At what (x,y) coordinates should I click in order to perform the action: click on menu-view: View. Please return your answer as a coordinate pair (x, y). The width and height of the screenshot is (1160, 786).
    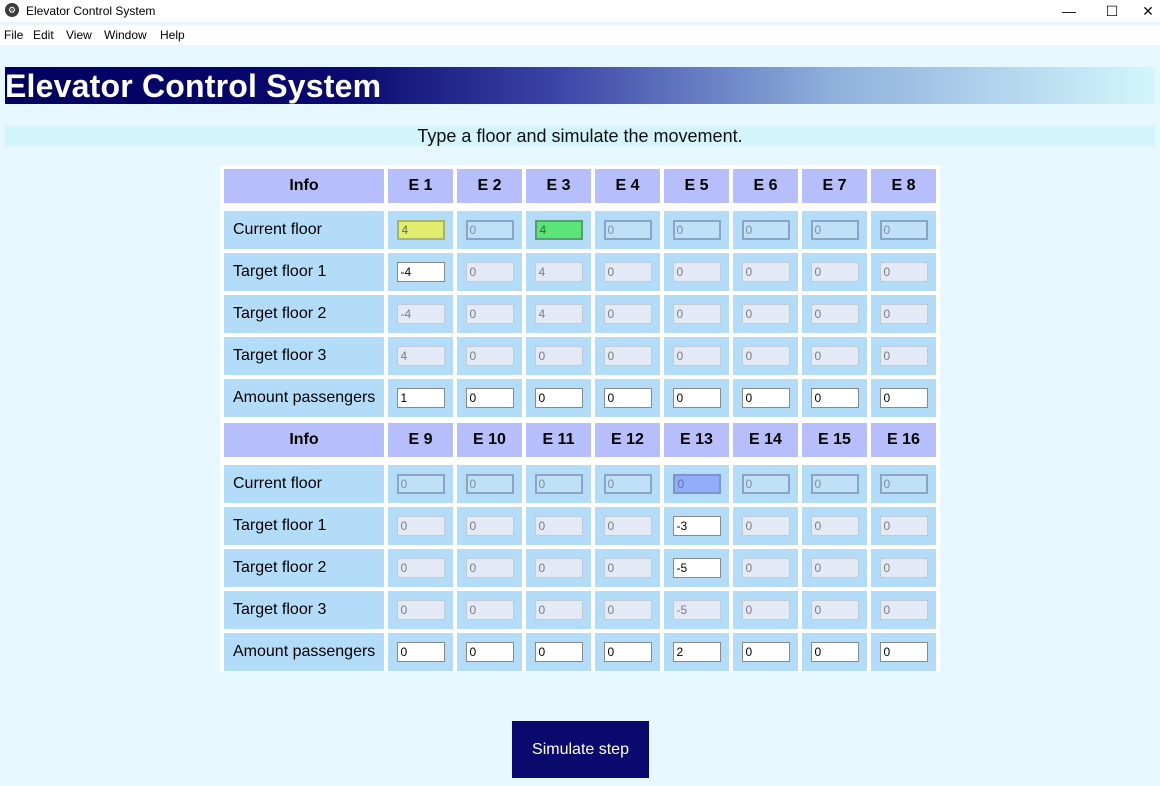
    Looking at the image, I should click on (79, 35).